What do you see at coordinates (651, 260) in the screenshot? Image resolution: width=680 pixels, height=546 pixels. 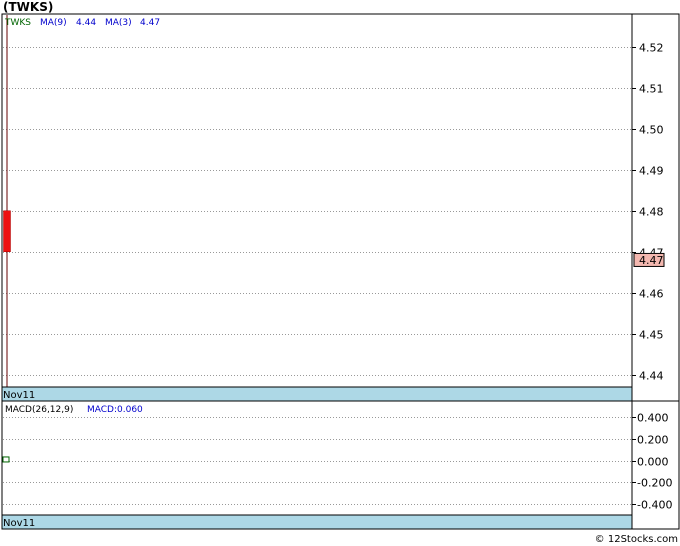 I see `last-price-label: 4.47` at bounding box center [651, 260].